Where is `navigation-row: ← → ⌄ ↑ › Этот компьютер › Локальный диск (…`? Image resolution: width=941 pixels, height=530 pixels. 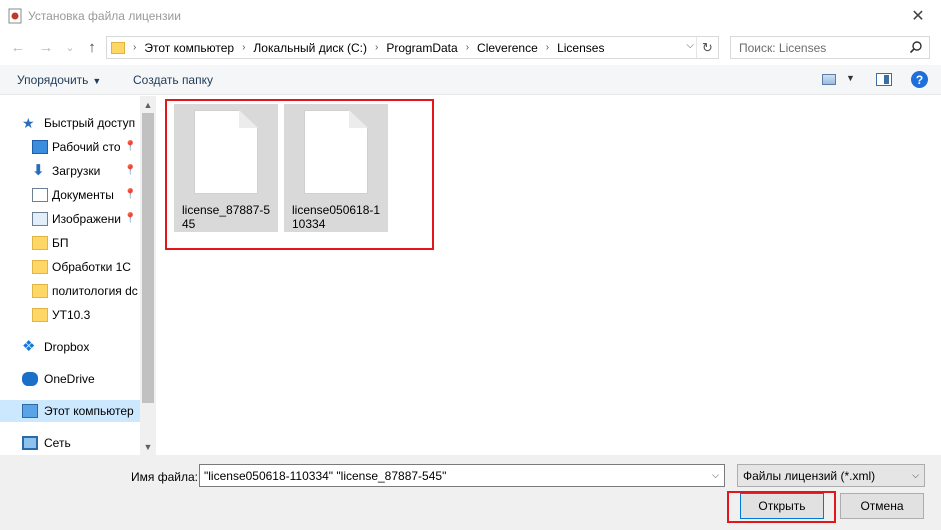
navigation-row: ← → ⌄ ↑ › Этот компьютер › Локальный диск (… is located at coordinates (470, 47).